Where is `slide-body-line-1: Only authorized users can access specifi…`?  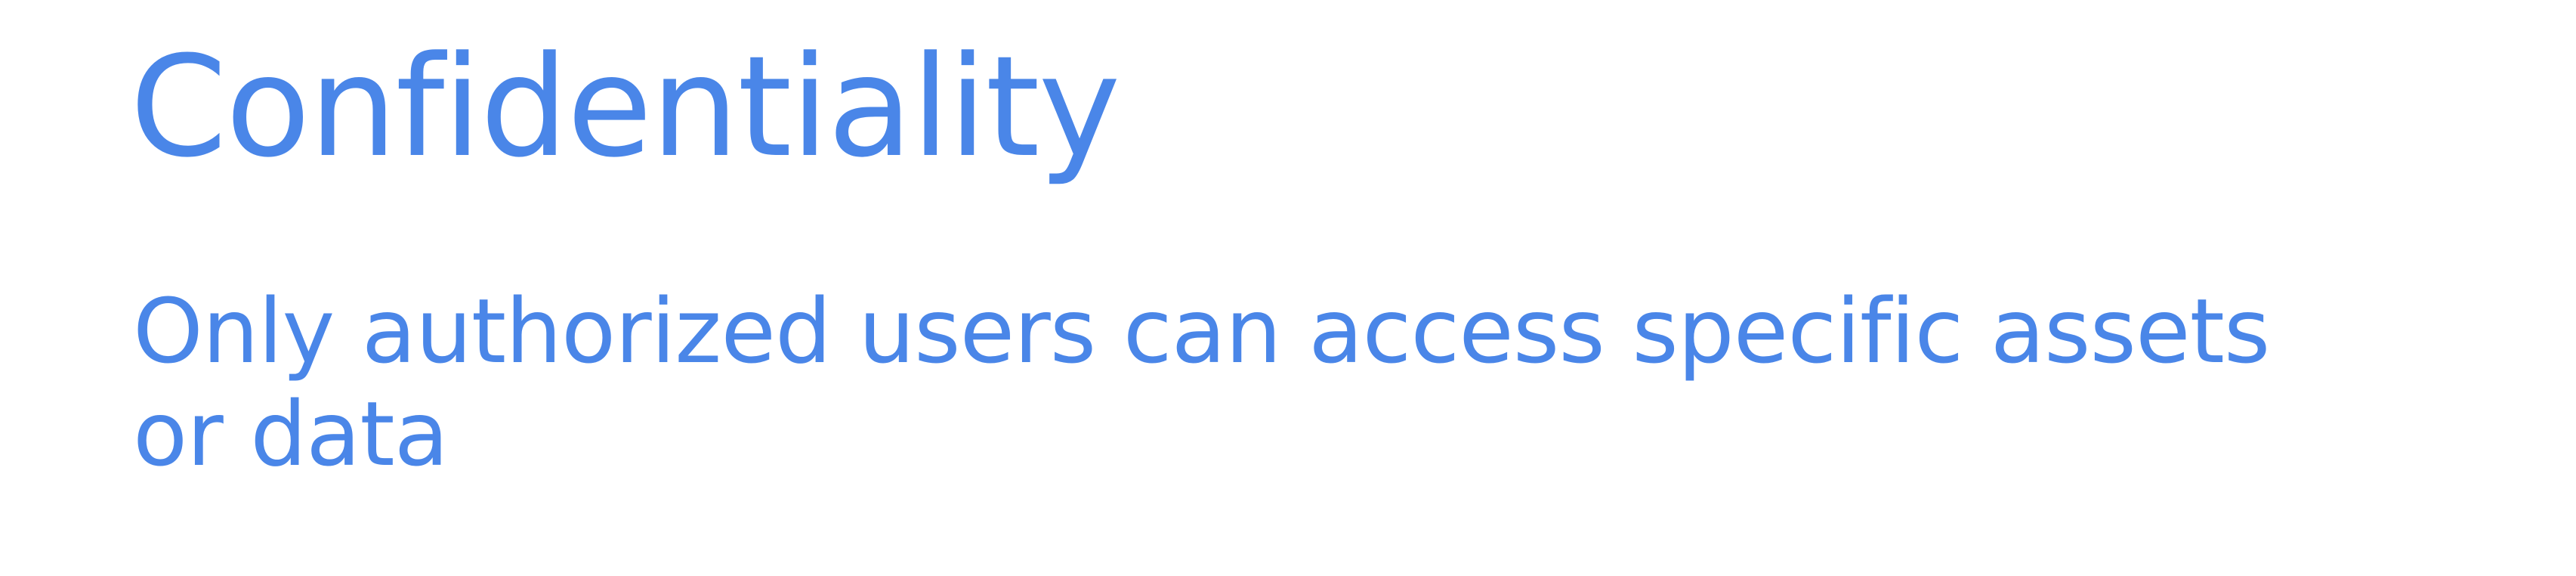
slide-body-line-1: Only authorized users can access specifi… is located at coordinates (1201, 331).